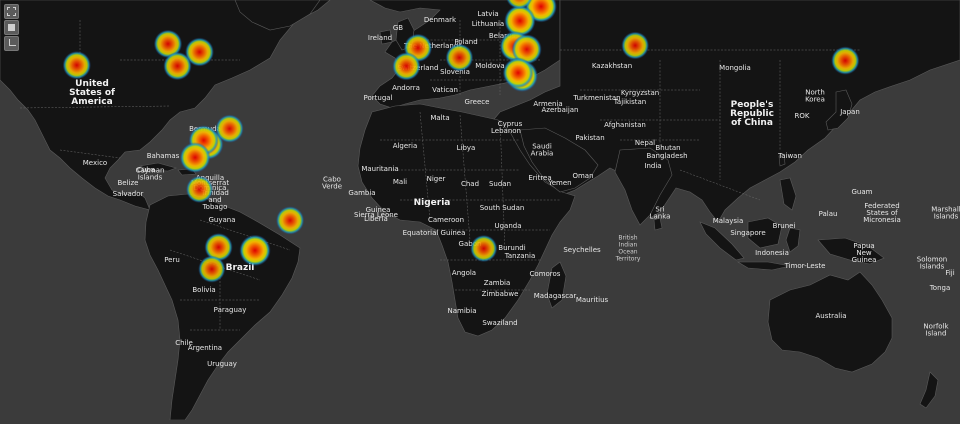  What do you see at coordinates (405, 146) in the screenshot?
I see `place-label: Algeria` at bounding box center [405, 146].